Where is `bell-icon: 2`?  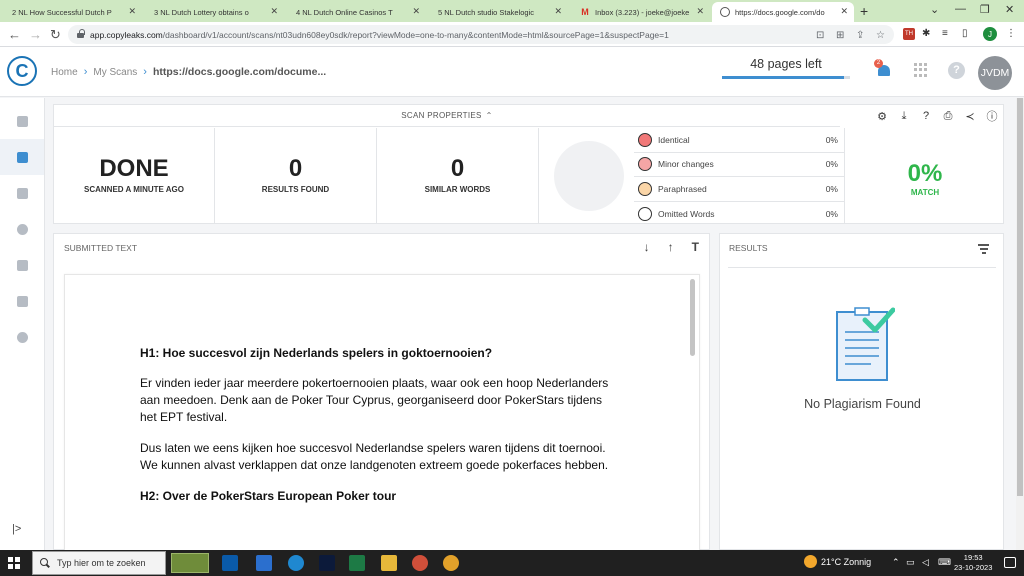 bell-icon: 2 is located at coordinates (883, 69).